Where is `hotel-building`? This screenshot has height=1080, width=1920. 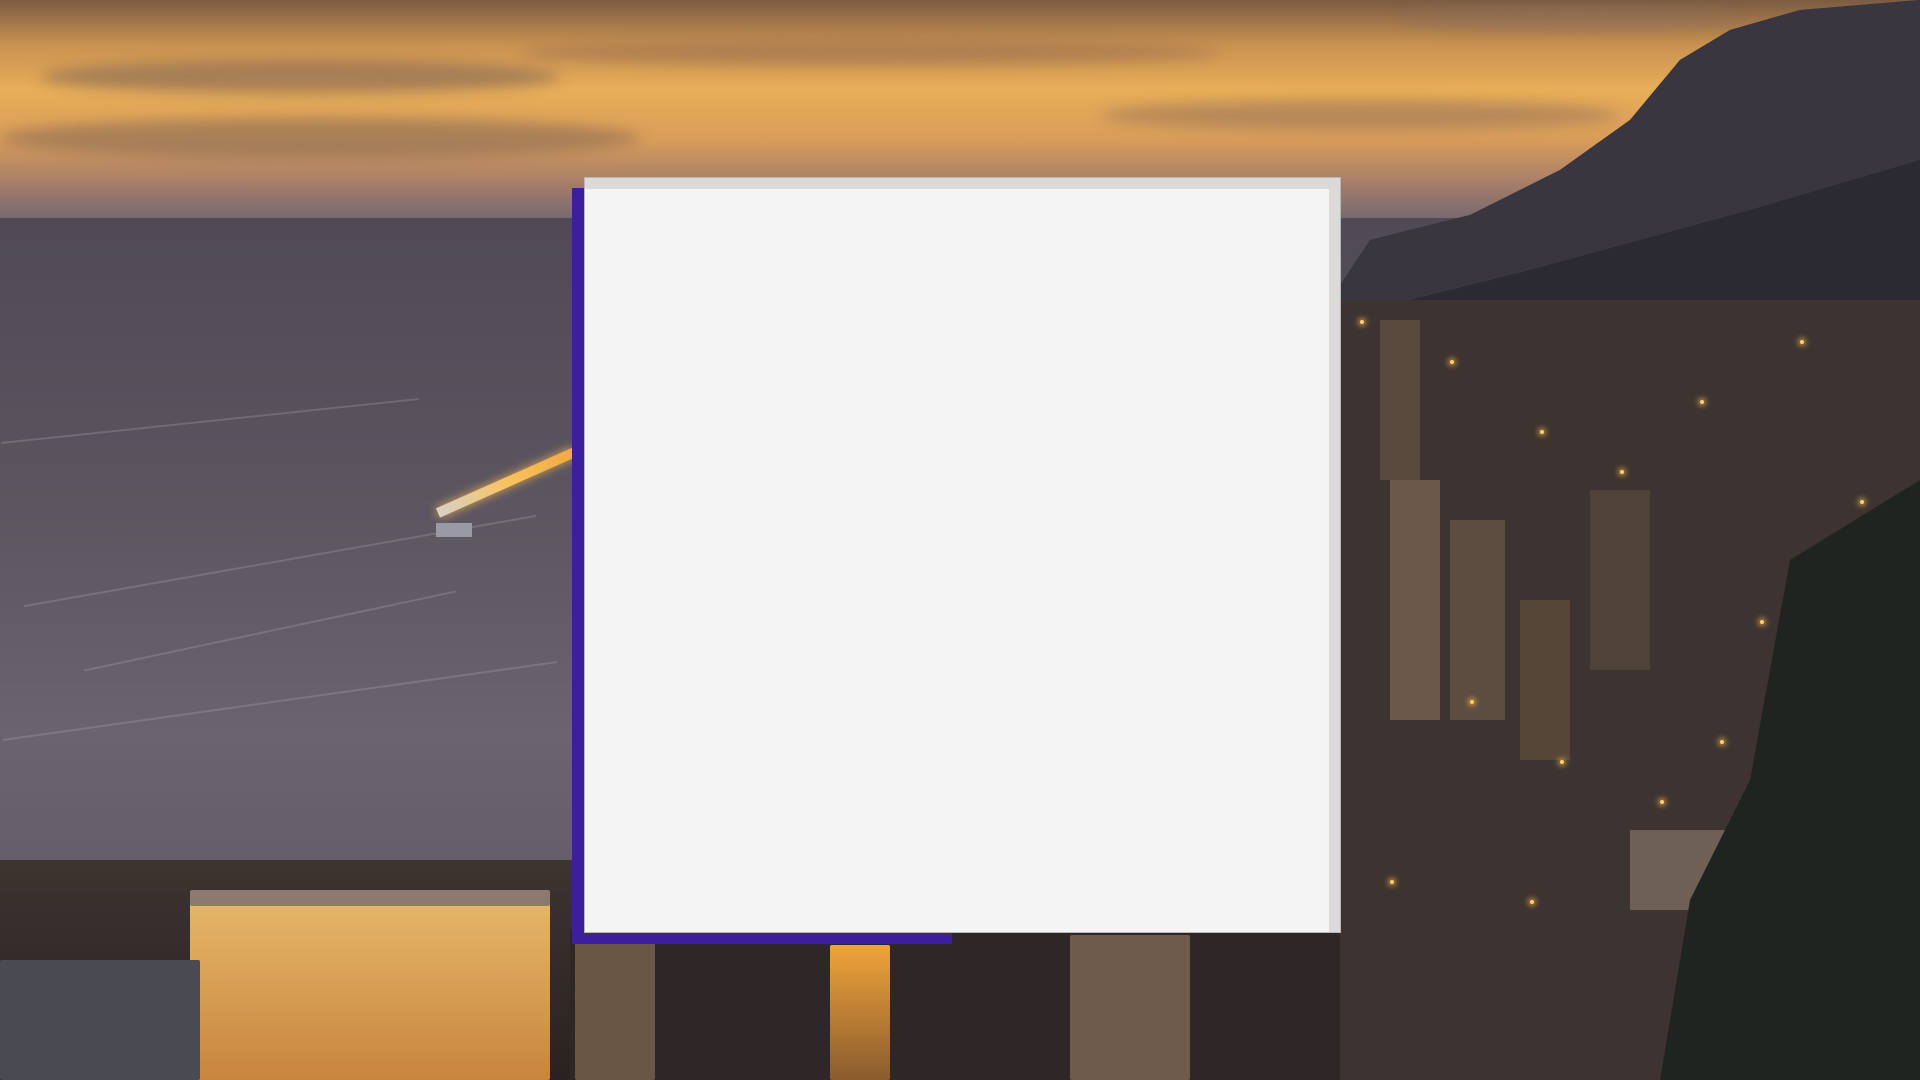 hotel-building is located at coordinates (370, 987).